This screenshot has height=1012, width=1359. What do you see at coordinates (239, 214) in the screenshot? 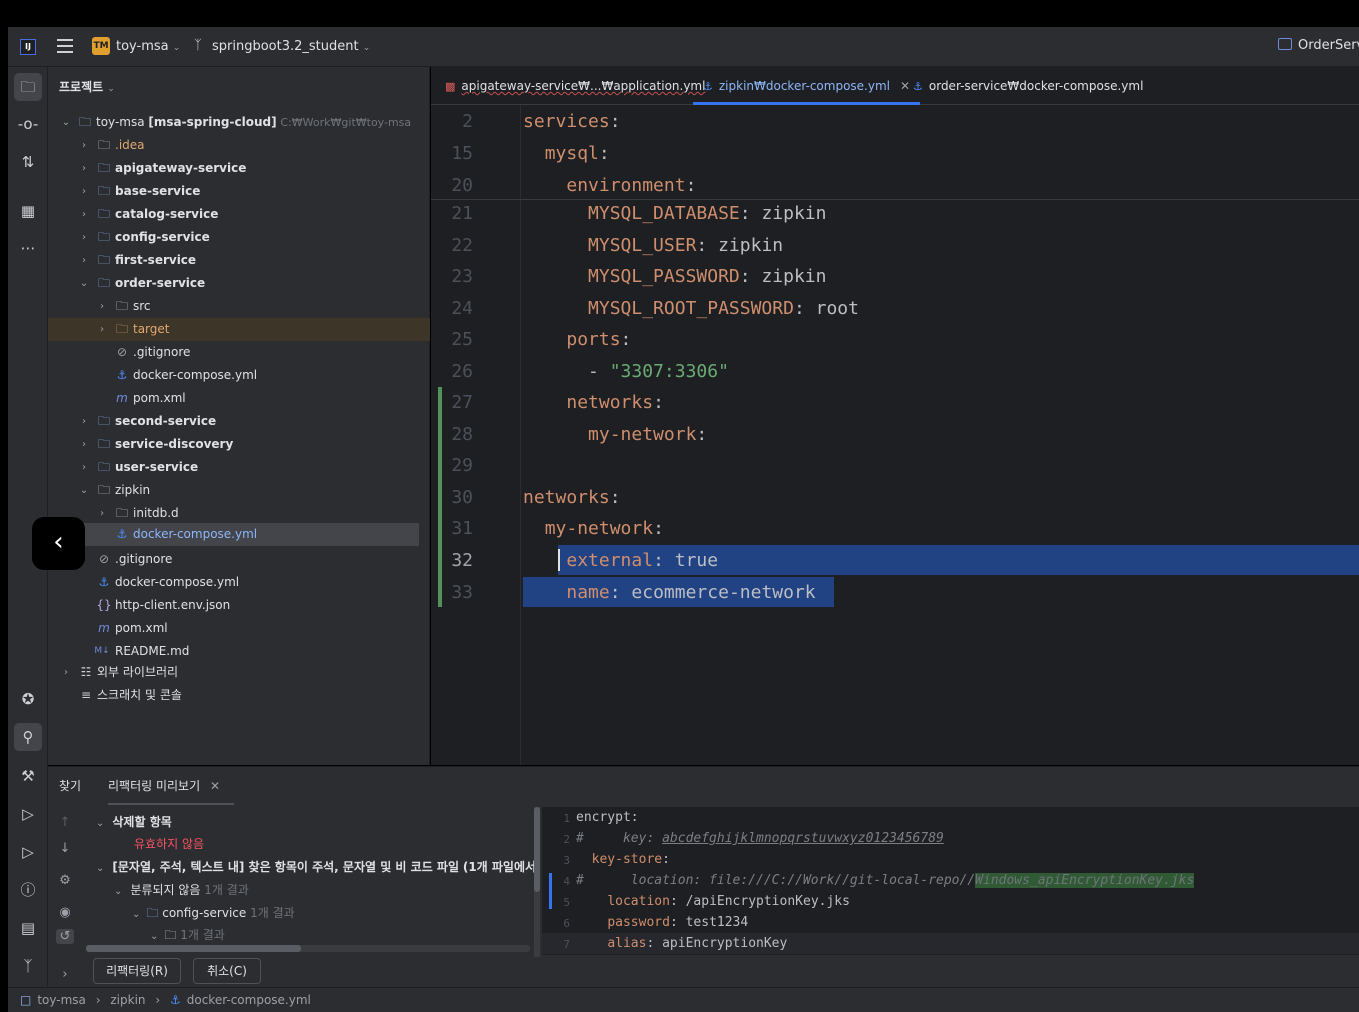
I see `tree-item-catalog-service: › 🗀 catalog-service` at bounding box center [239, 214].